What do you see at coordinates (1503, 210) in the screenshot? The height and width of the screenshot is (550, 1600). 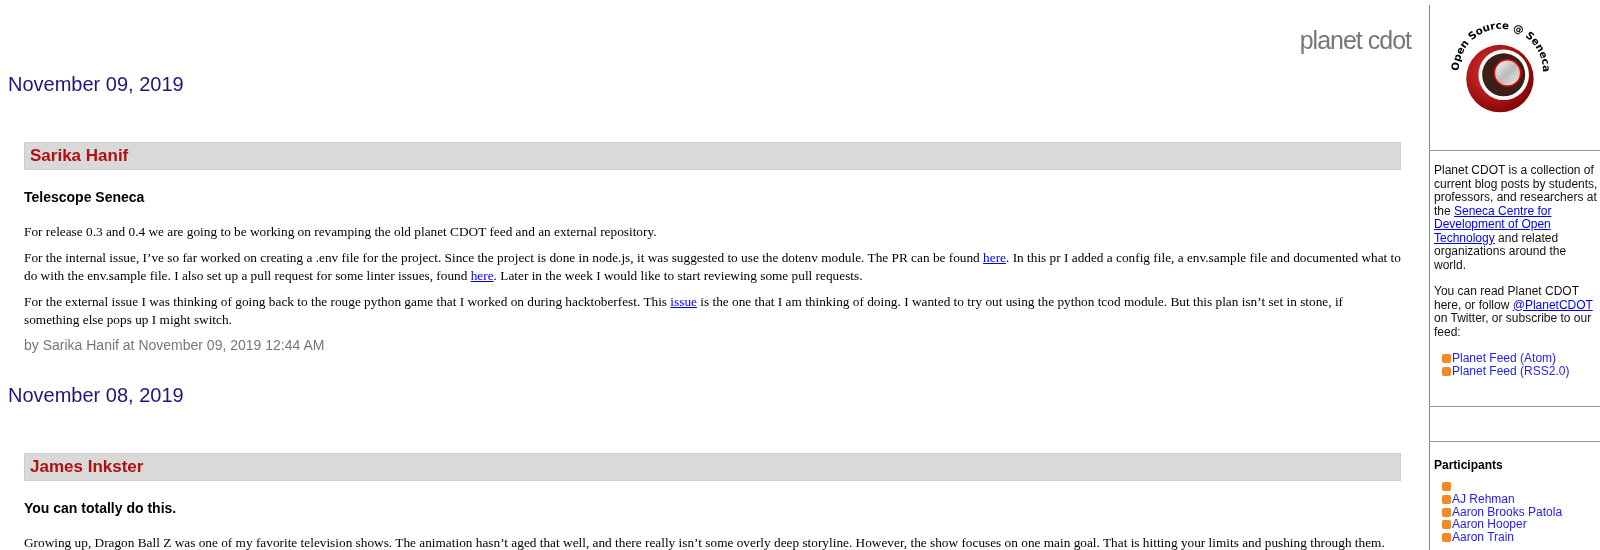 I see `link: Seneca Centre for` at bounding box center [1503, 210].